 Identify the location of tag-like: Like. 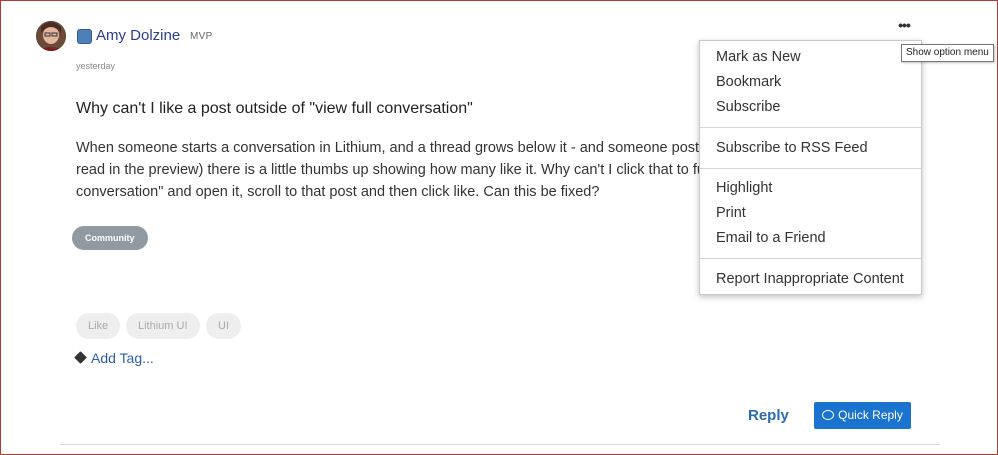
(98, 326).